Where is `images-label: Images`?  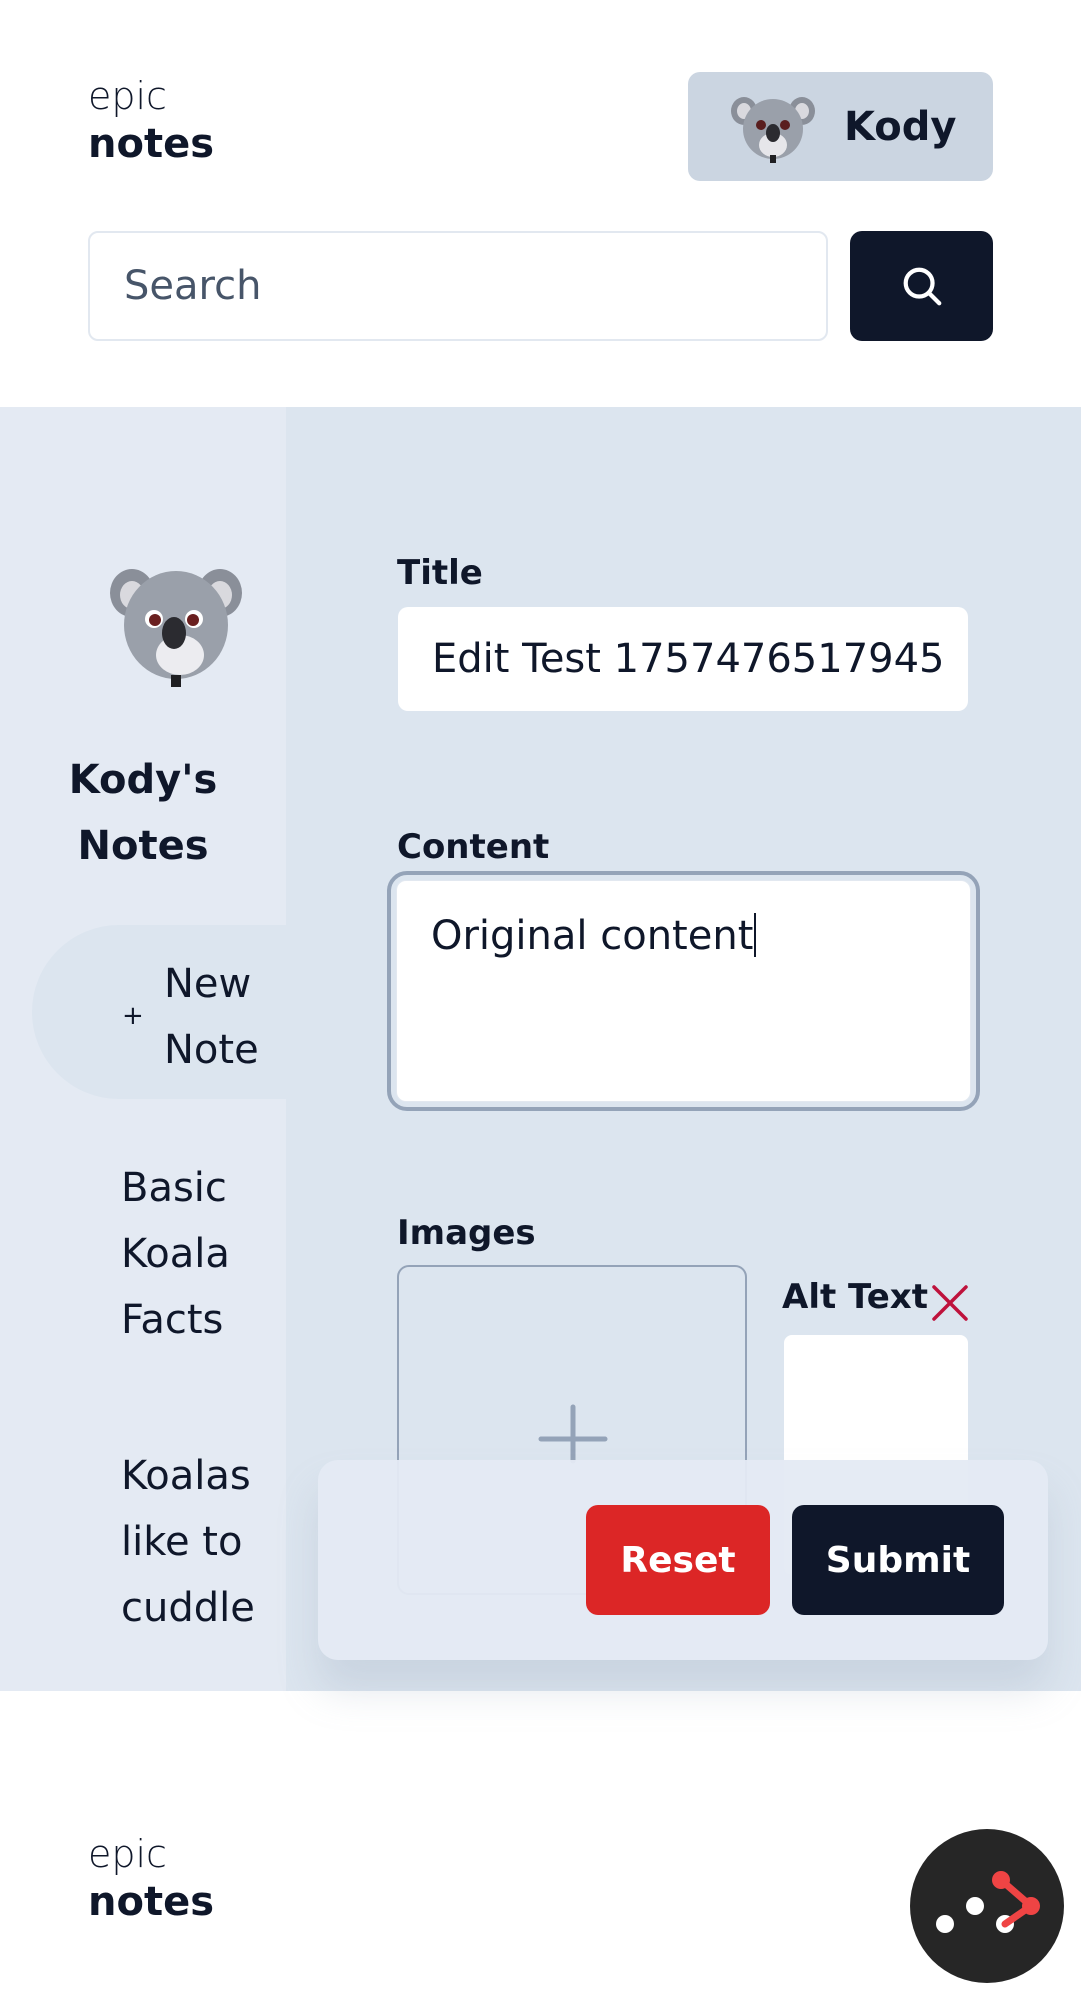
images-label: Images is located at coordinates (466, 1233).